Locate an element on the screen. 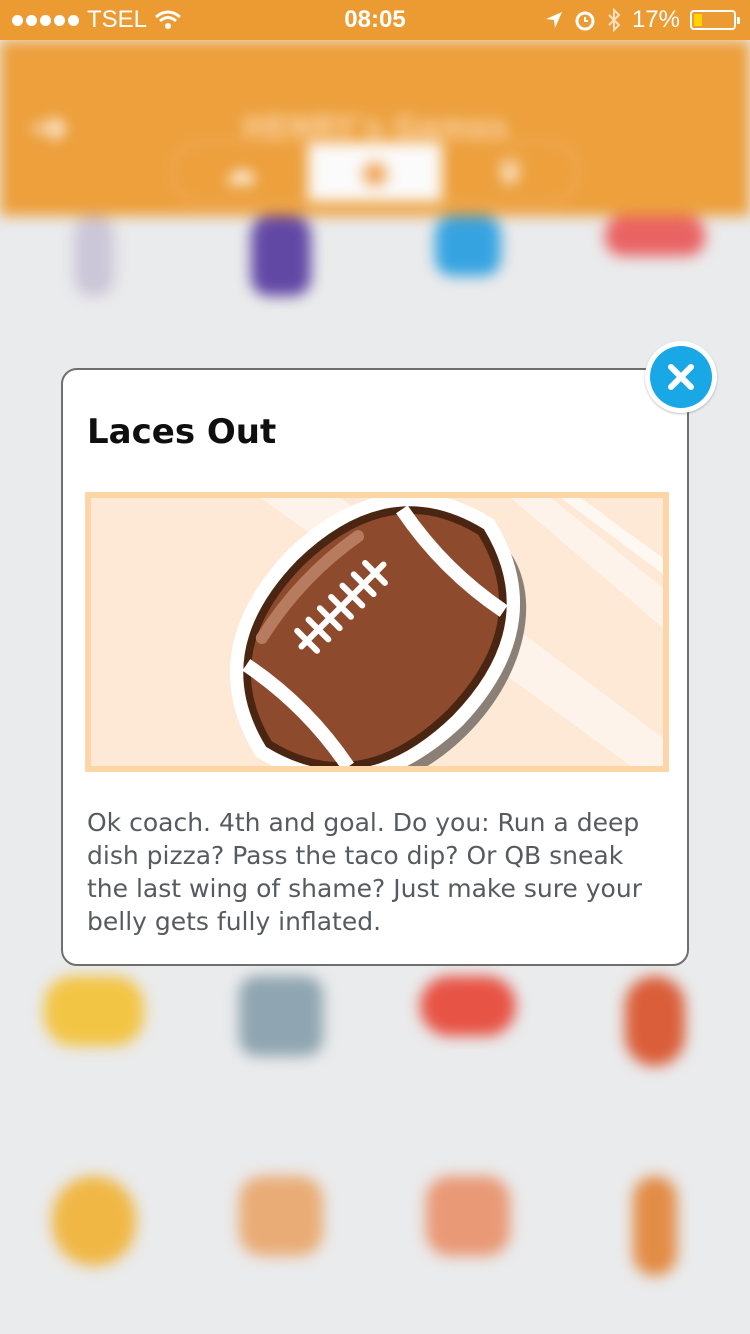  battery-icon is located at coordinates (715, 20).